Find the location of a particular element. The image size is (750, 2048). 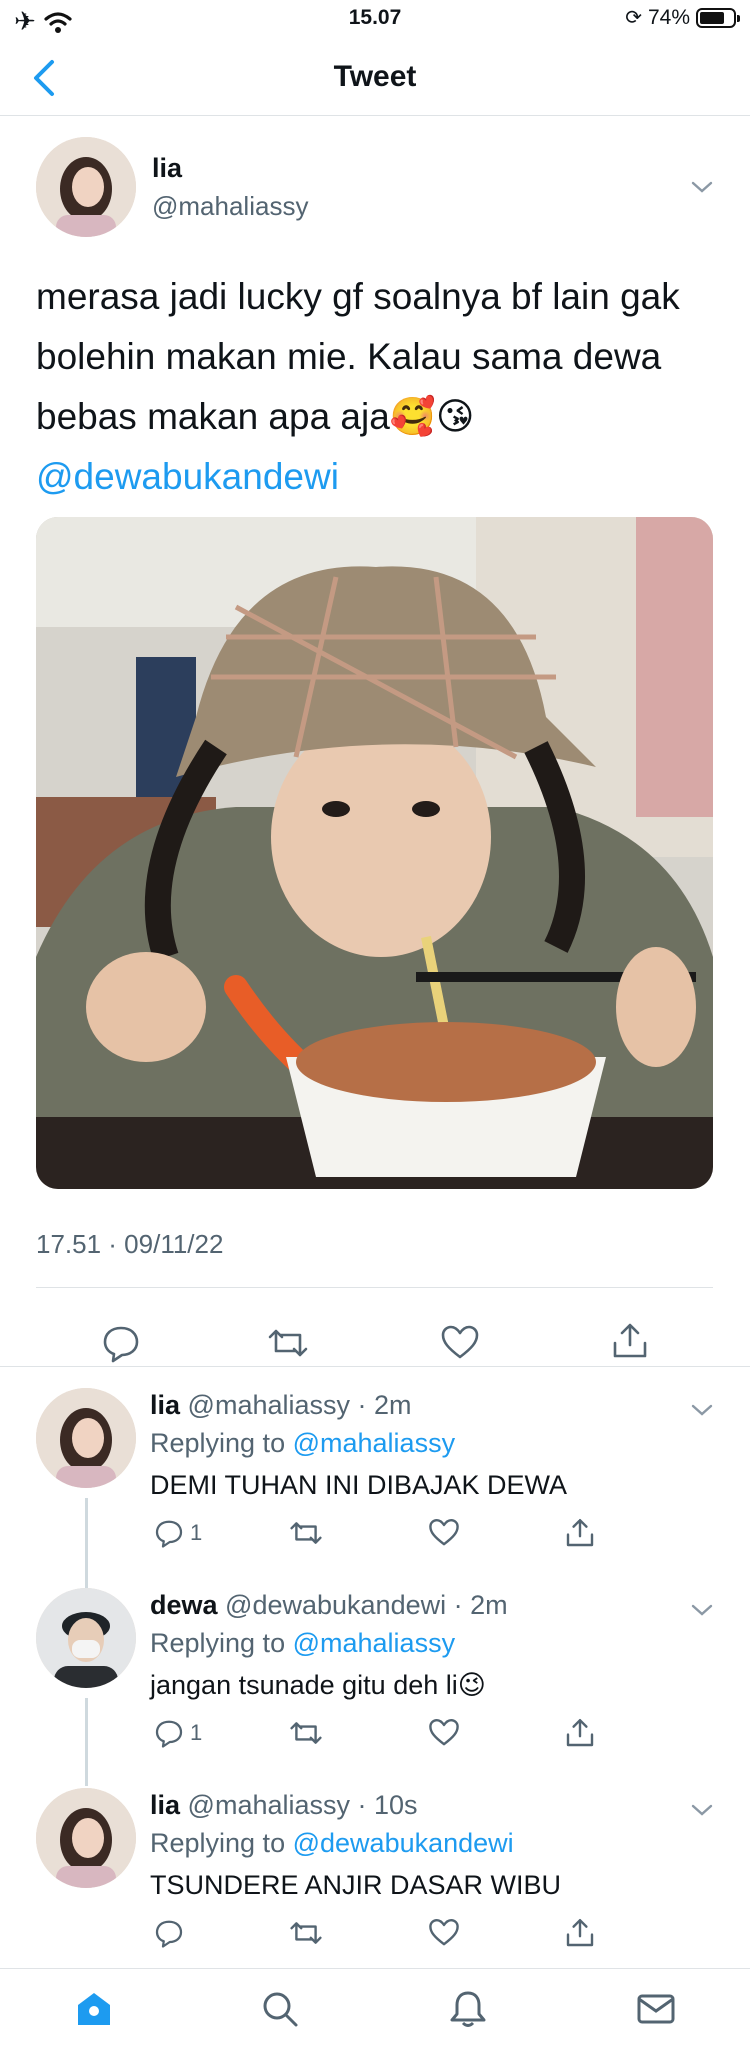

notifications-bell-icon is located at coordinates (468, 2009).